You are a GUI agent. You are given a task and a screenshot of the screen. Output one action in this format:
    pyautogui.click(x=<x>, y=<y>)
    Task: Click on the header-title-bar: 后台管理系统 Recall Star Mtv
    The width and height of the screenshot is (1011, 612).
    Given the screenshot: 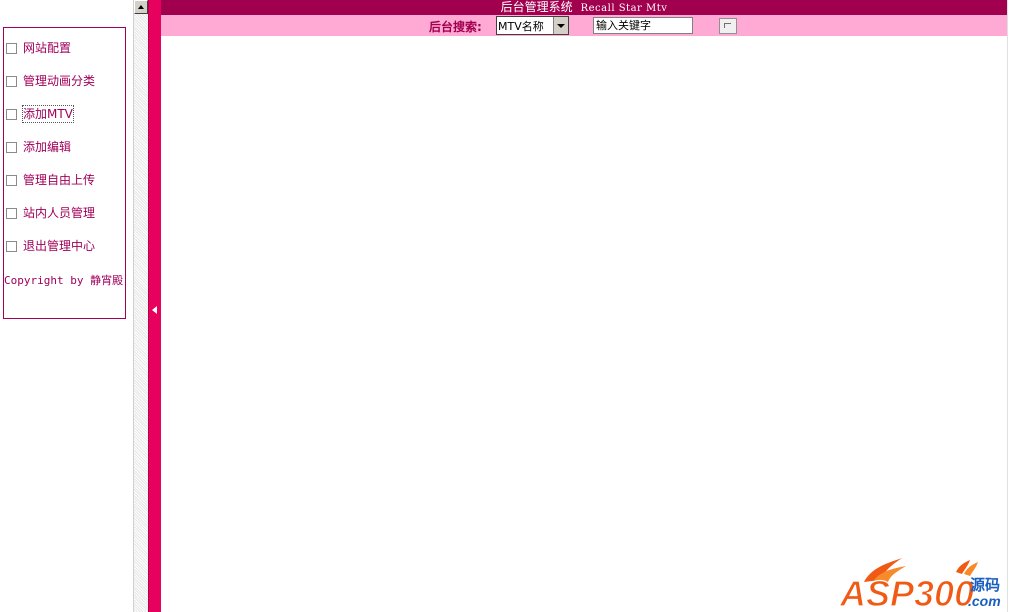 What is the action you would take?
    pyautogui.click(x=584, y=7)
    